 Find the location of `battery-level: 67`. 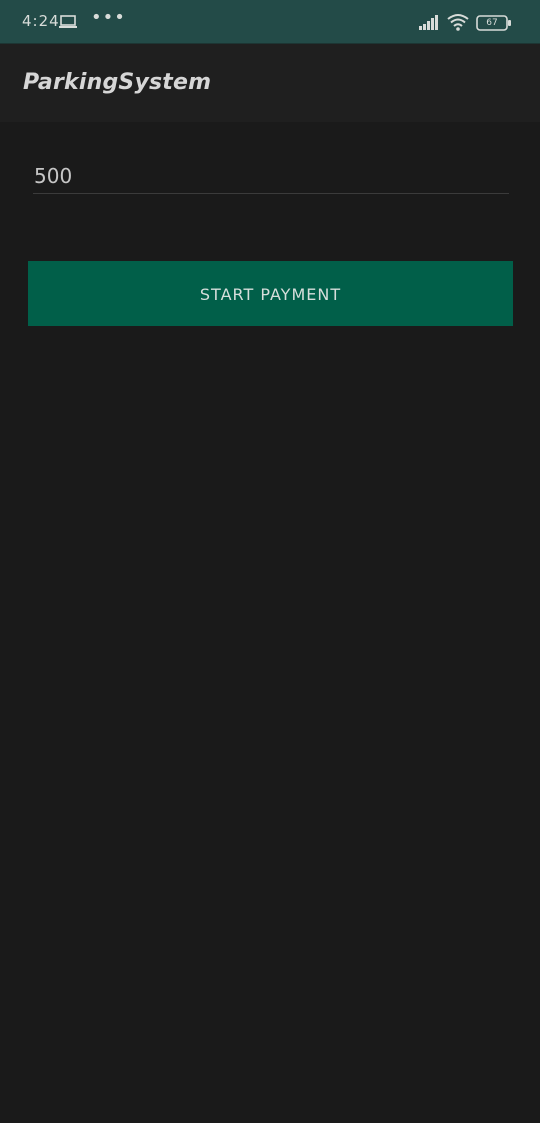

battery-level: 67 is located at coordinates (492, 23).